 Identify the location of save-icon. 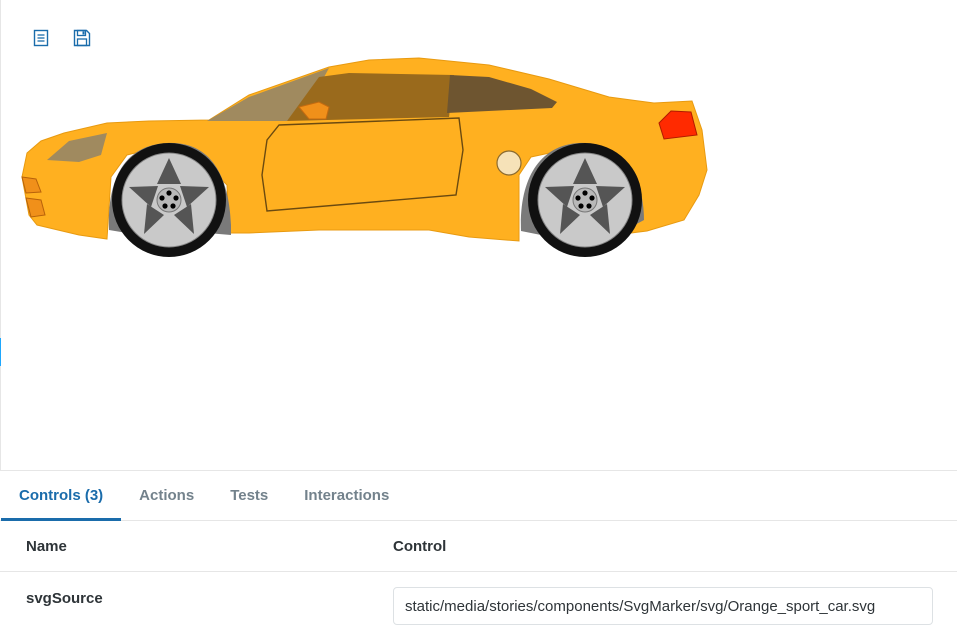
(82, 38).